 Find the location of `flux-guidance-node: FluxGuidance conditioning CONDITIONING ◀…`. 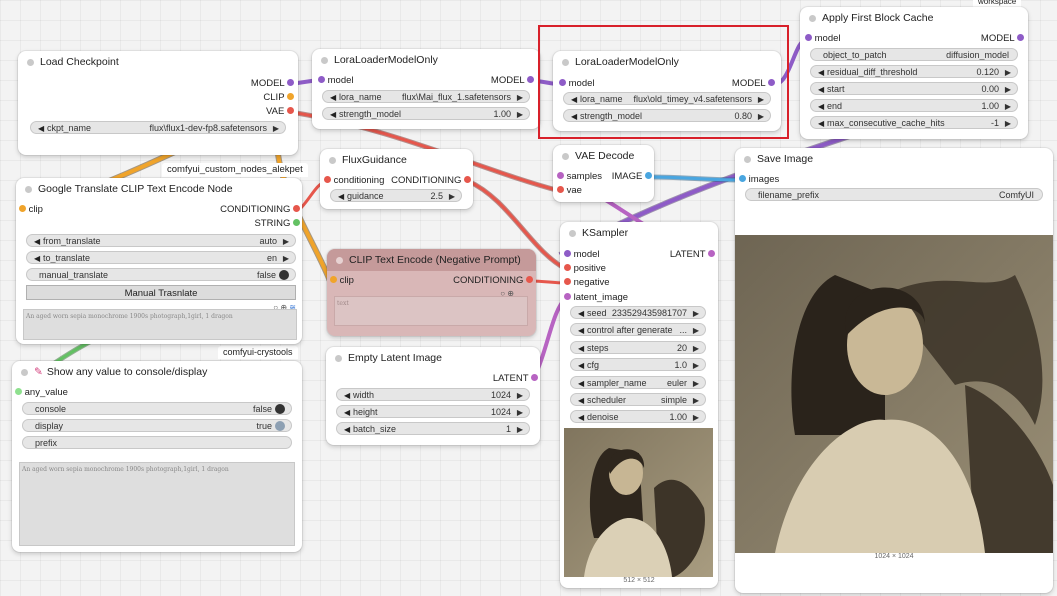

flux-guidance-node: FluxGuidance conditioning CONDITIONING ◀… is located at coordinates (396, 179).